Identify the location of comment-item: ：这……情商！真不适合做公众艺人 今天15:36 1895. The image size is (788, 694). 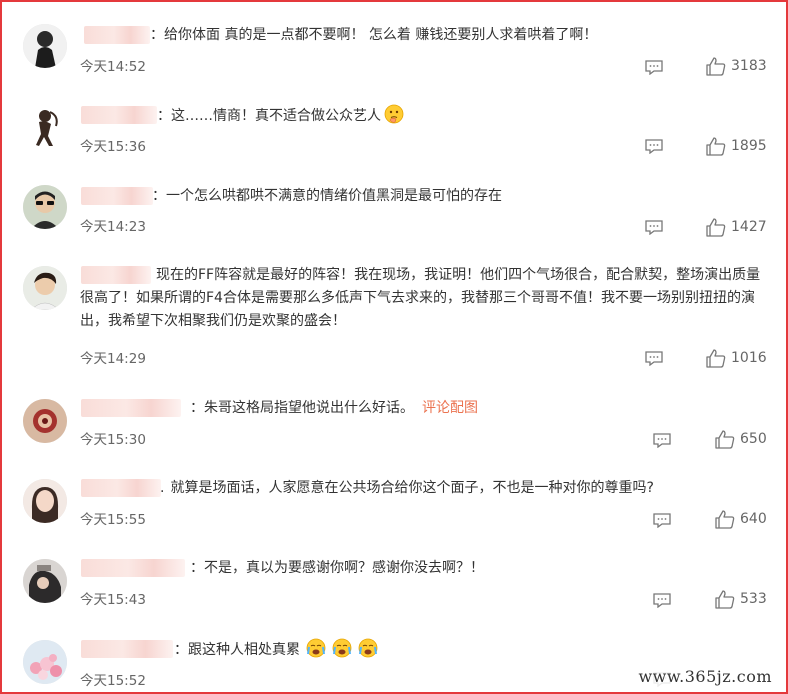
(394, 134).